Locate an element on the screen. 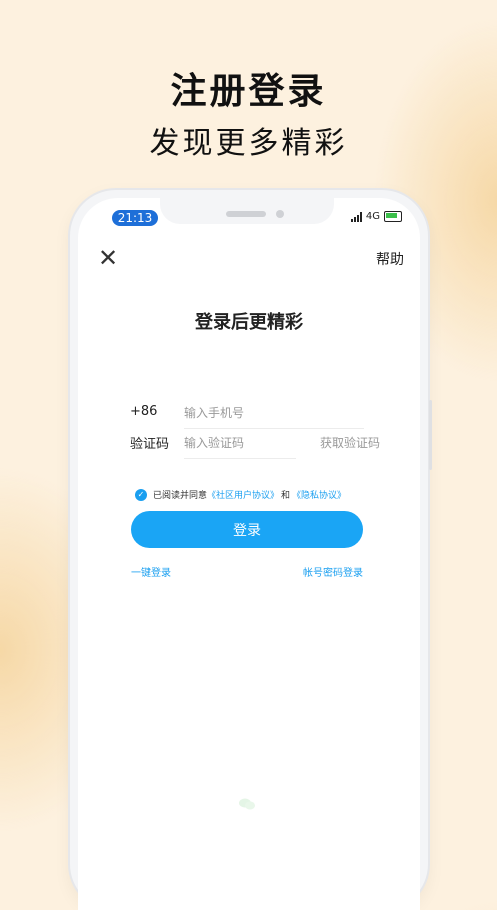 This screenshot has width=497, height=910. agreement-row: ✓ 已阅读并同意 《社区用户协议》 和 《隐私协议》 is located at coordinates (240, 494).